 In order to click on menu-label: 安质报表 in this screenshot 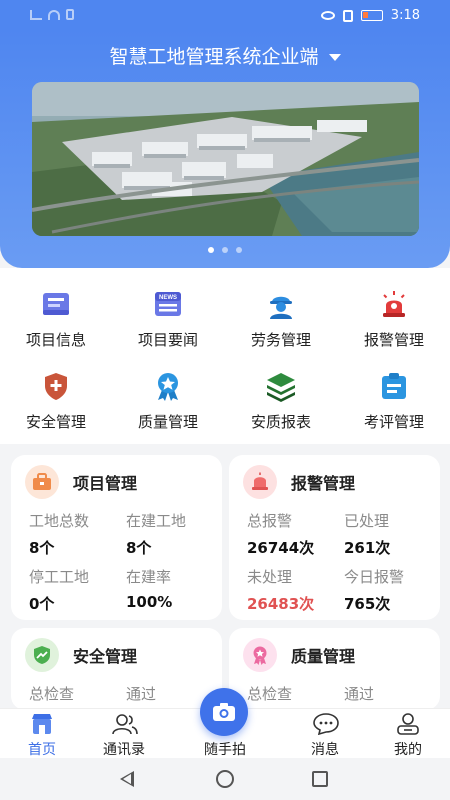, I will do `click(280, 422)`.